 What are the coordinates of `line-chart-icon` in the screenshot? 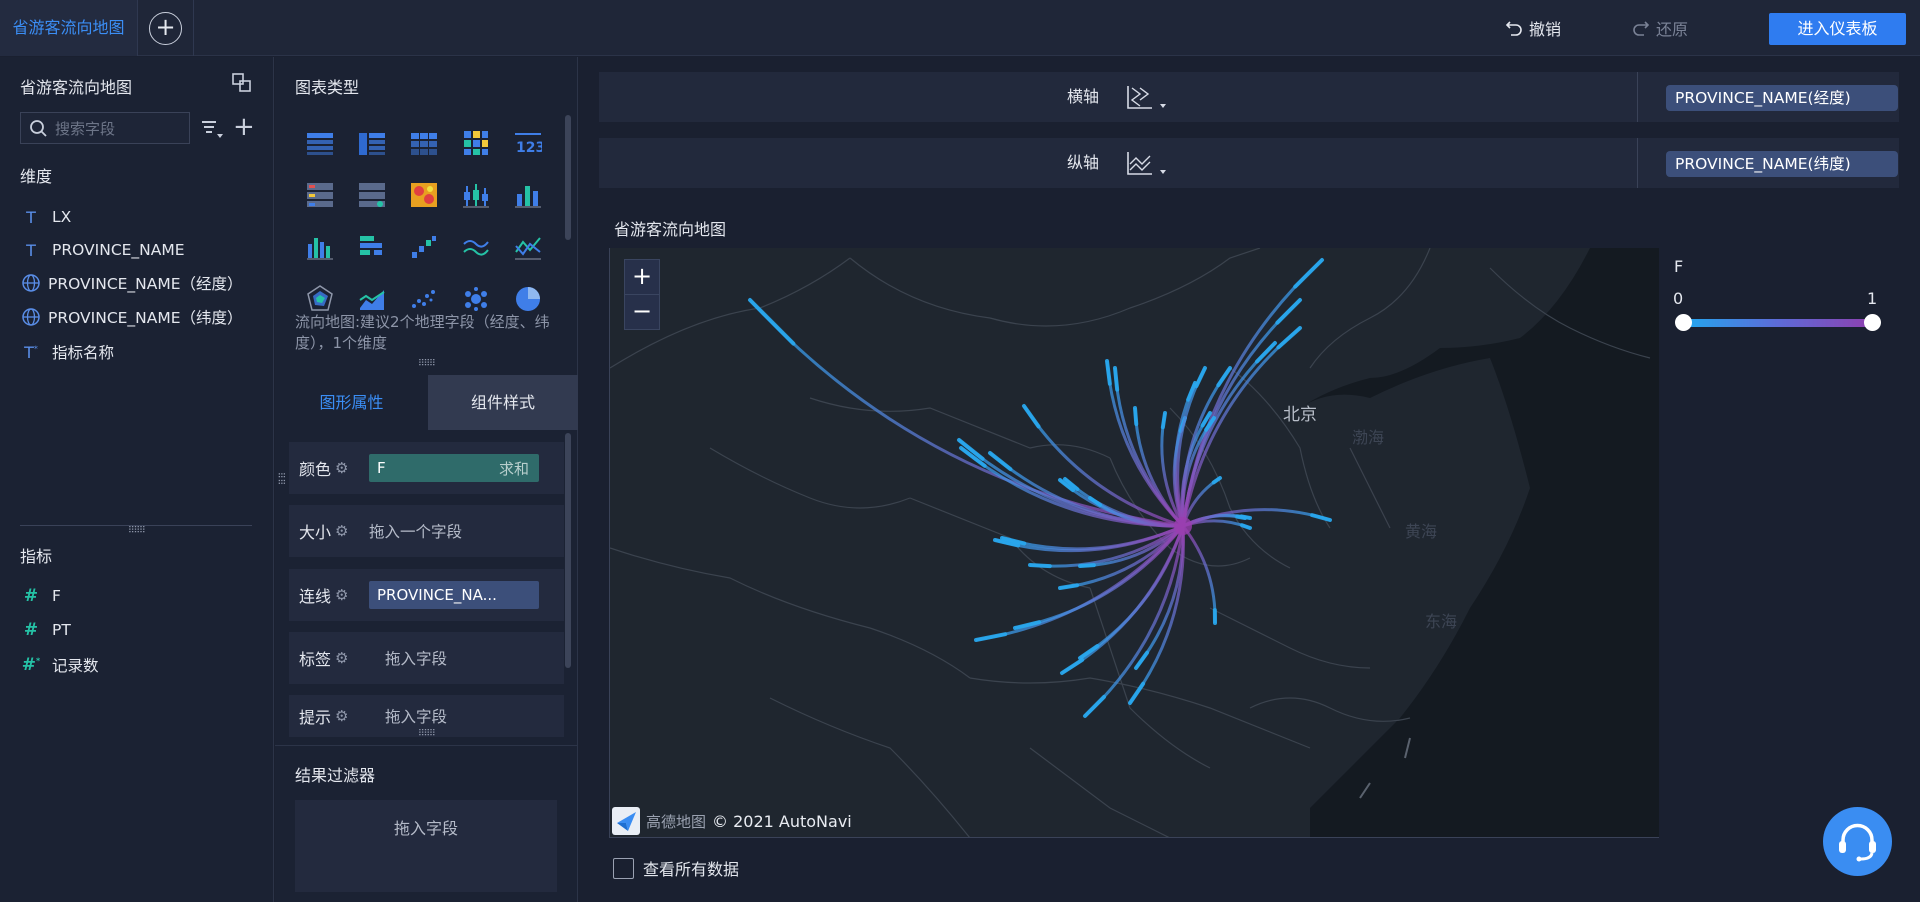 It's located at (476, 247).